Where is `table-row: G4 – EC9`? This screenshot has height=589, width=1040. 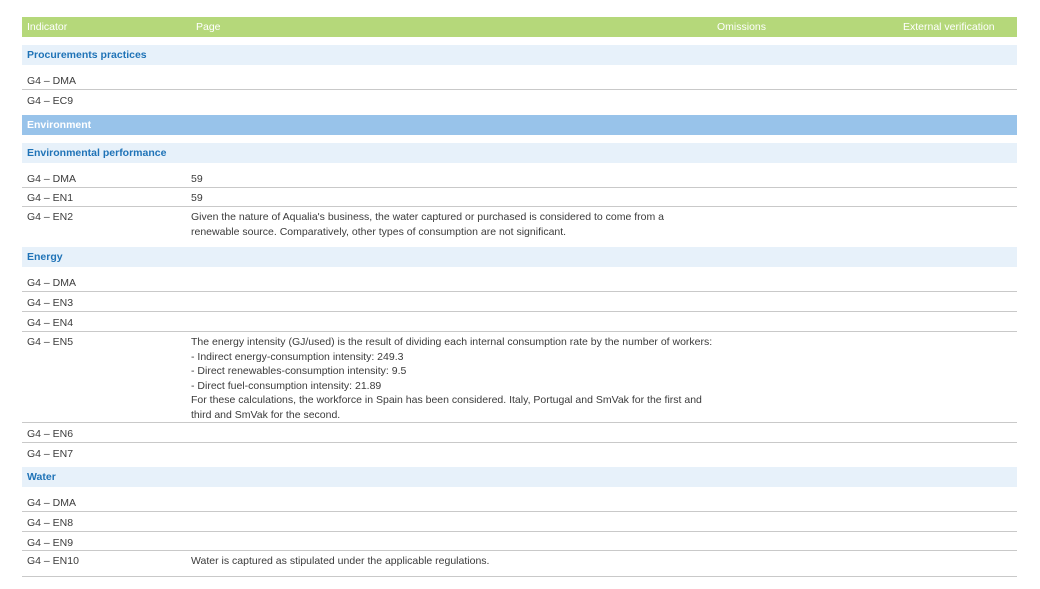 table-row: G4 – EC9 is located at coordinates (519, 100).